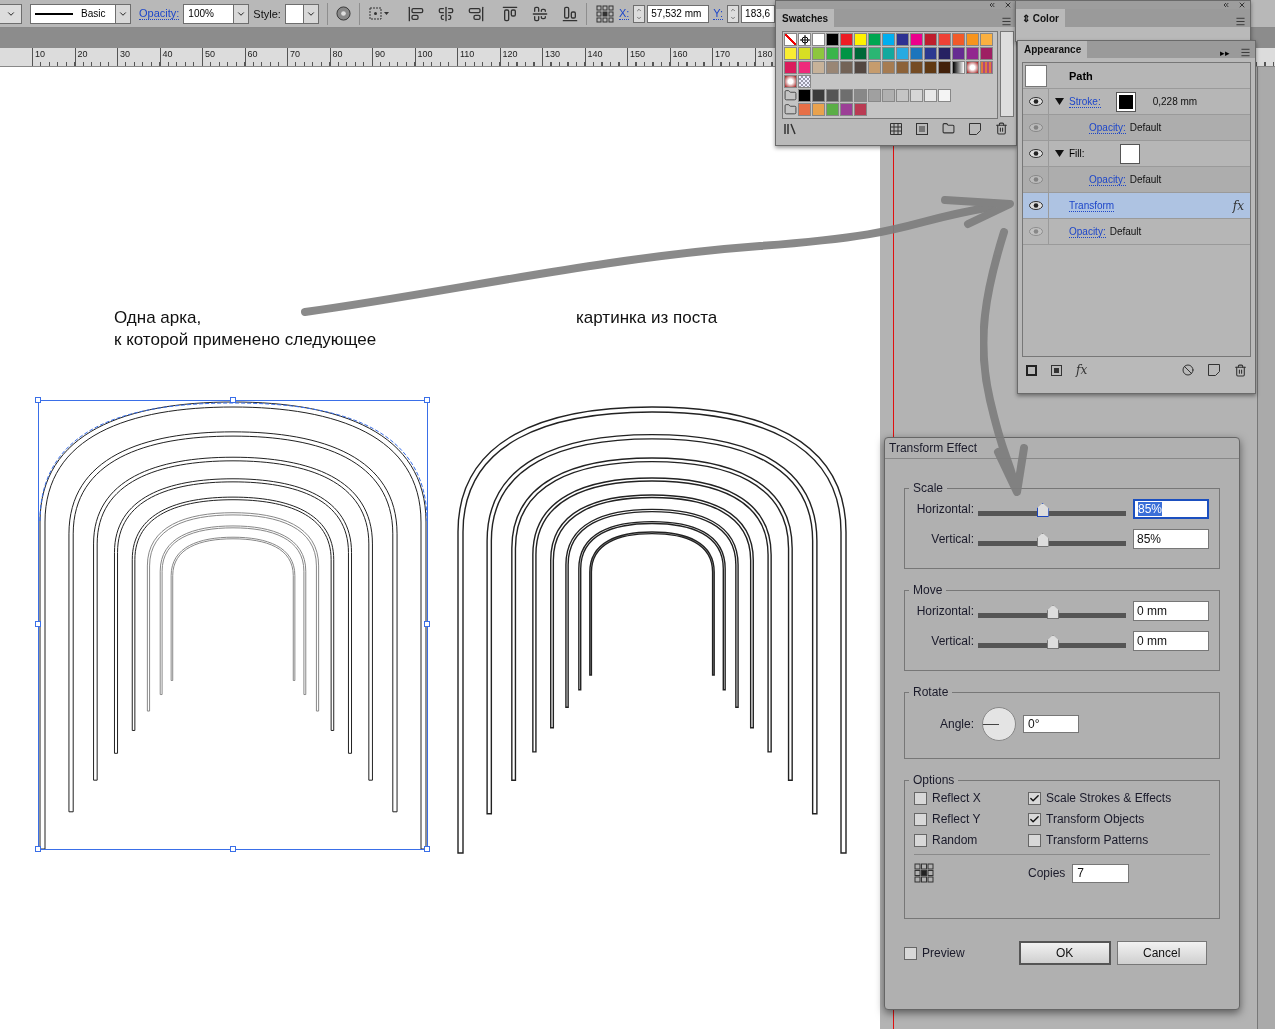  What do you see at coordinates (569, 13) in the screenshot?
I see `align-bottom-icon` at bounding box center [569, 13].